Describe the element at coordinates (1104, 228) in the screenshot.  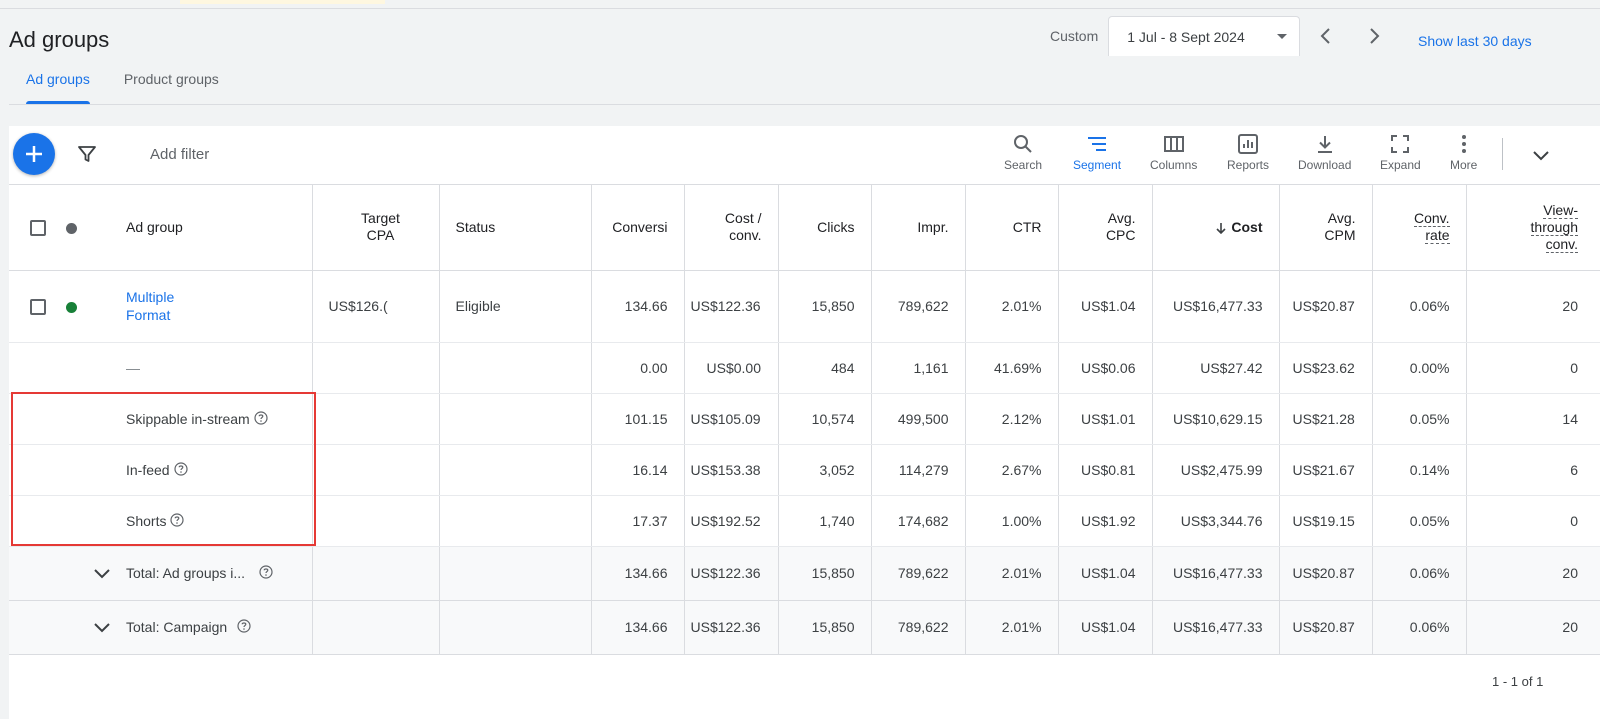
I see `header-avg-cpc: Avg. CPC` at that location.